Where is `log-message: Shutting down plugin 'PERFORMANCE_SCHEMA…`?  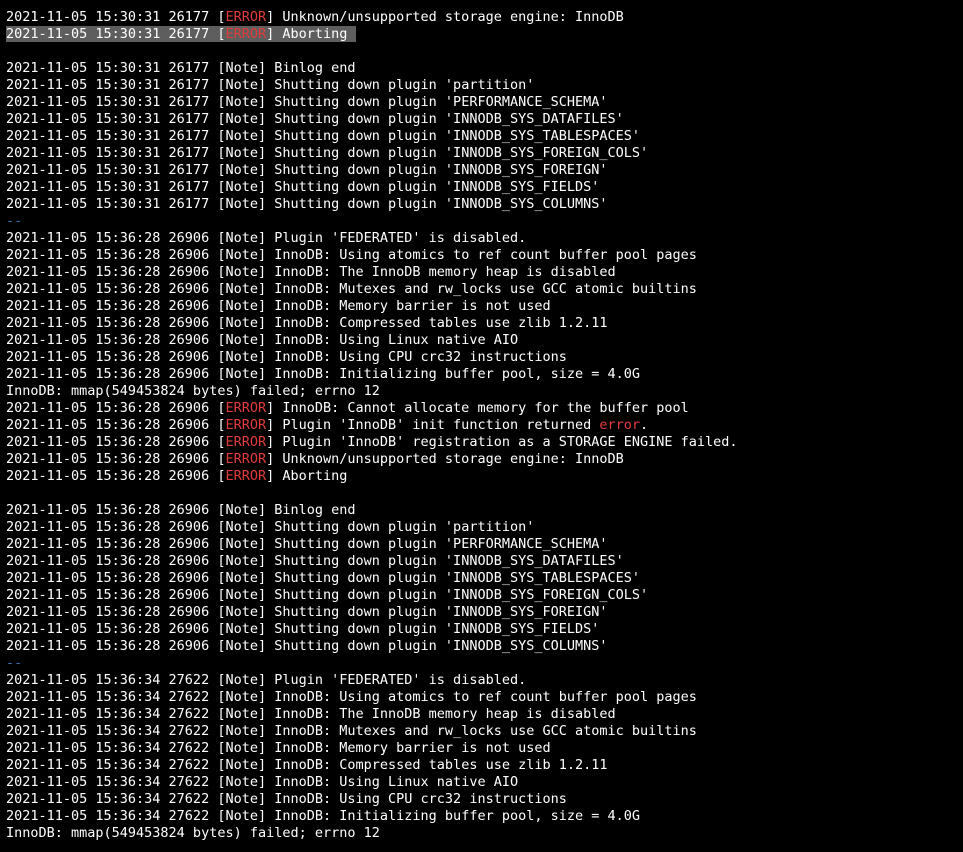 log-message: Shutting down plugin 'PERFORMANCE_SCHEMA… is located at coordinates (437, 102).